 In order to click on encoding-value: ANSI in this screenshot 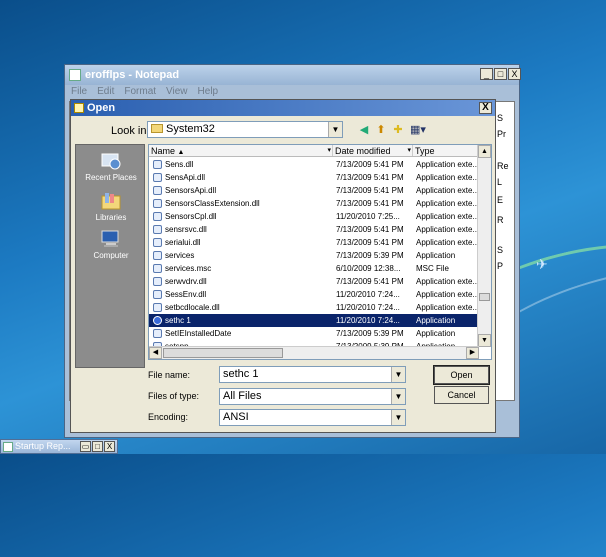, I will do `click(236, 417)`.